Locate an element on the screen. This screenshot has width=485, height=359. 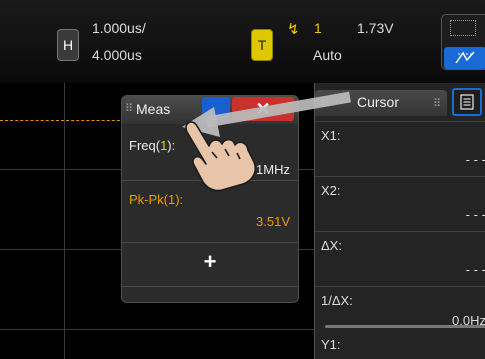
hand-pointer-icon is located at coordinates (221, 156).